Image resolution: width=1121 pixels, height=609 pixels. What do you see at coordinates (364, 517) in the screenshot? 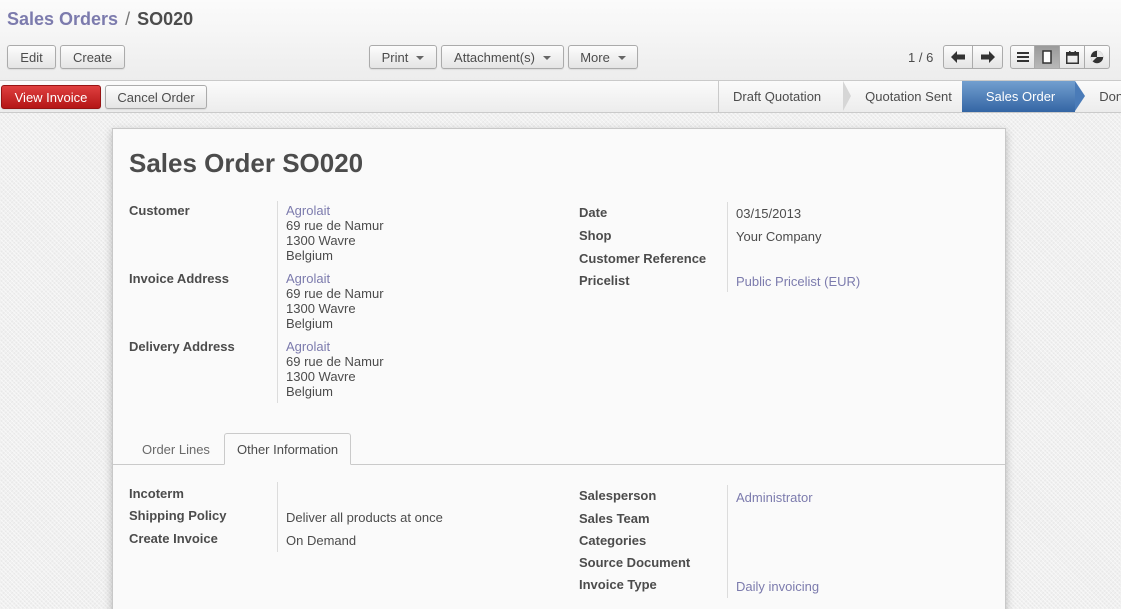
I see `shipping-policy-value: Deliver all products at once` at bounding box center [364, 517].